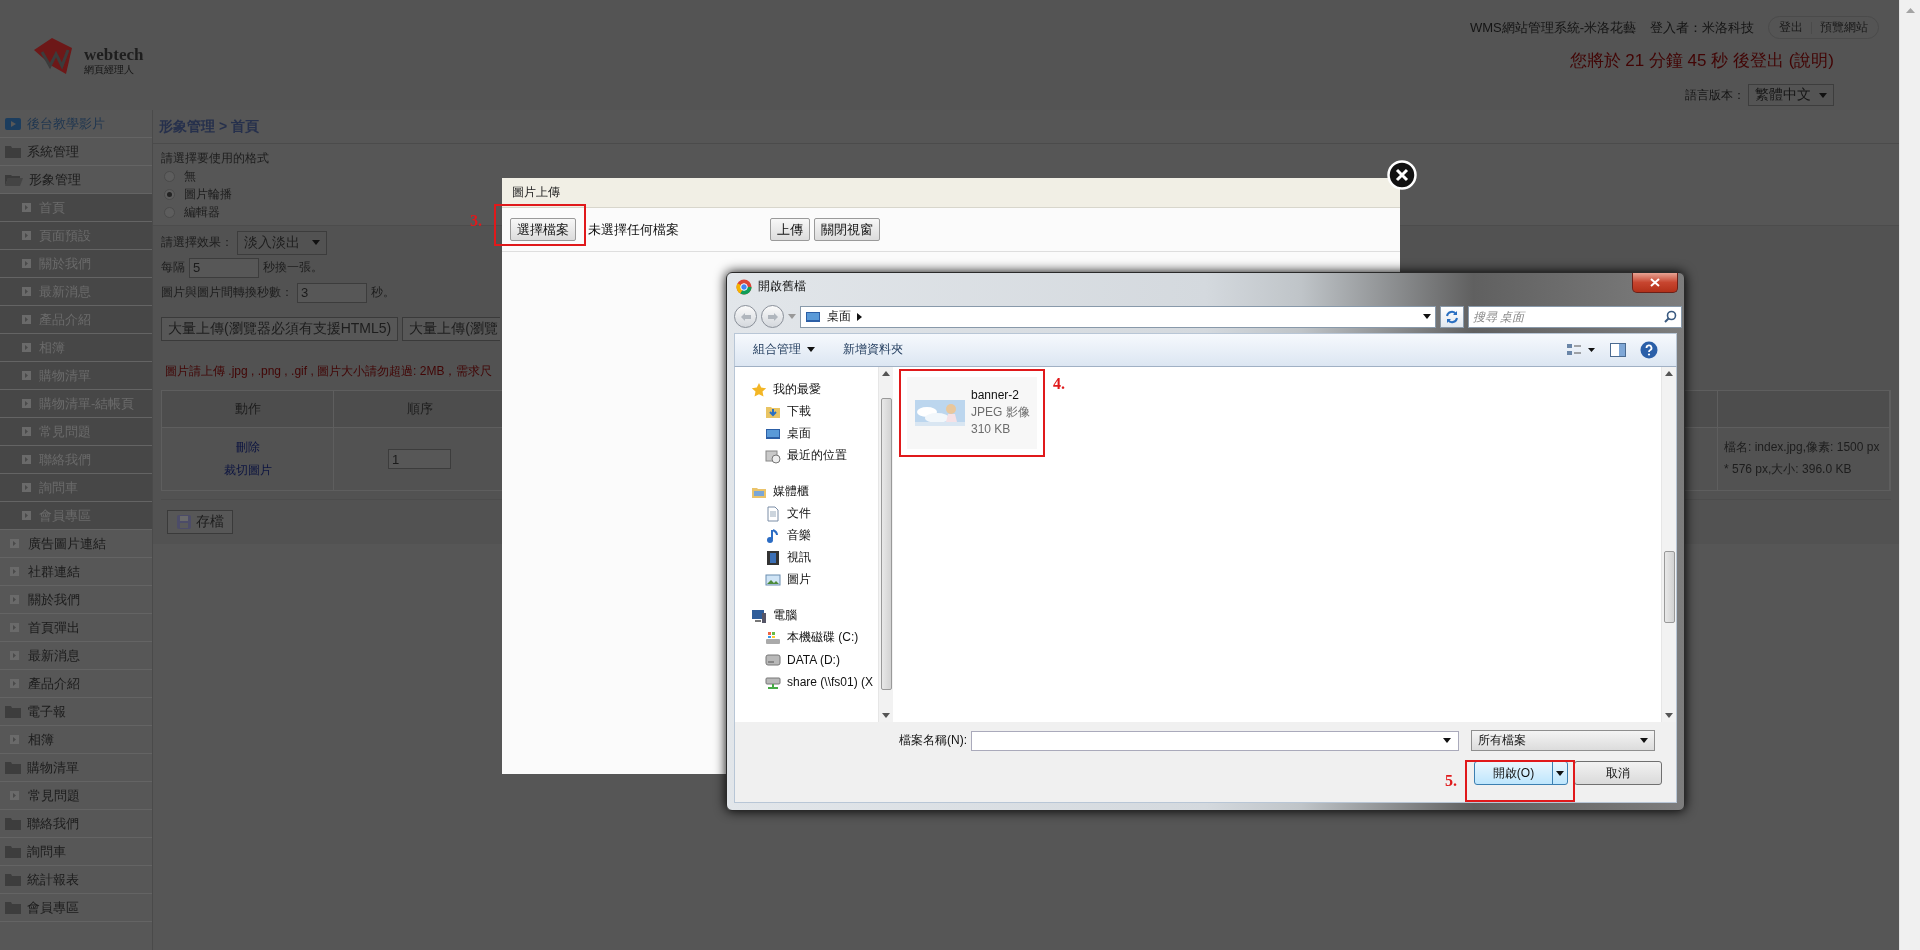 The image size is (1920, 950). I want to click on file-status: 未選擇任何檔案, so click(634, 229).